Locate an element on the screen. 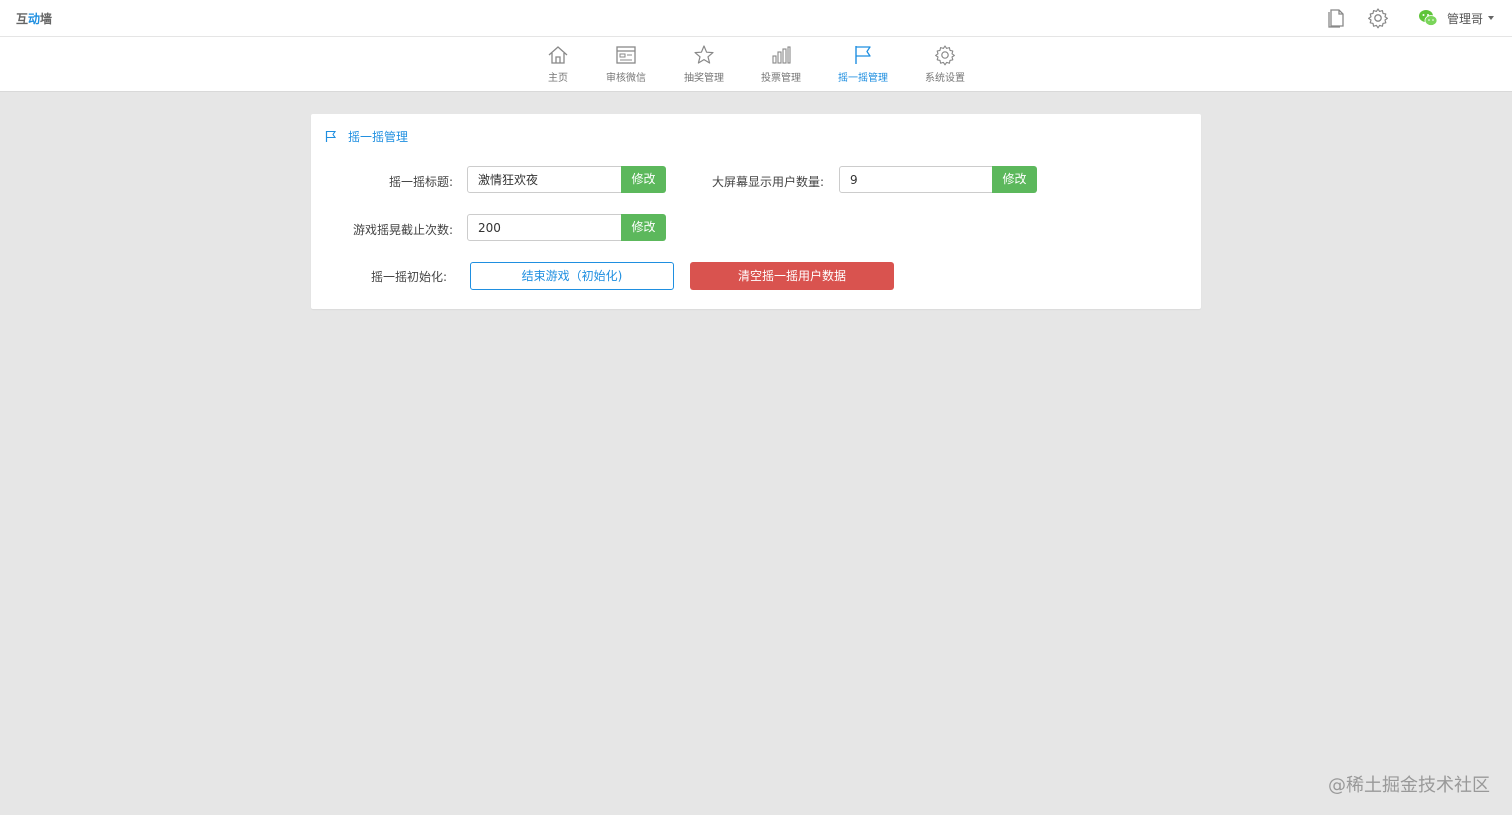  chevron-down-icon is located at coordinates (1491, 18).